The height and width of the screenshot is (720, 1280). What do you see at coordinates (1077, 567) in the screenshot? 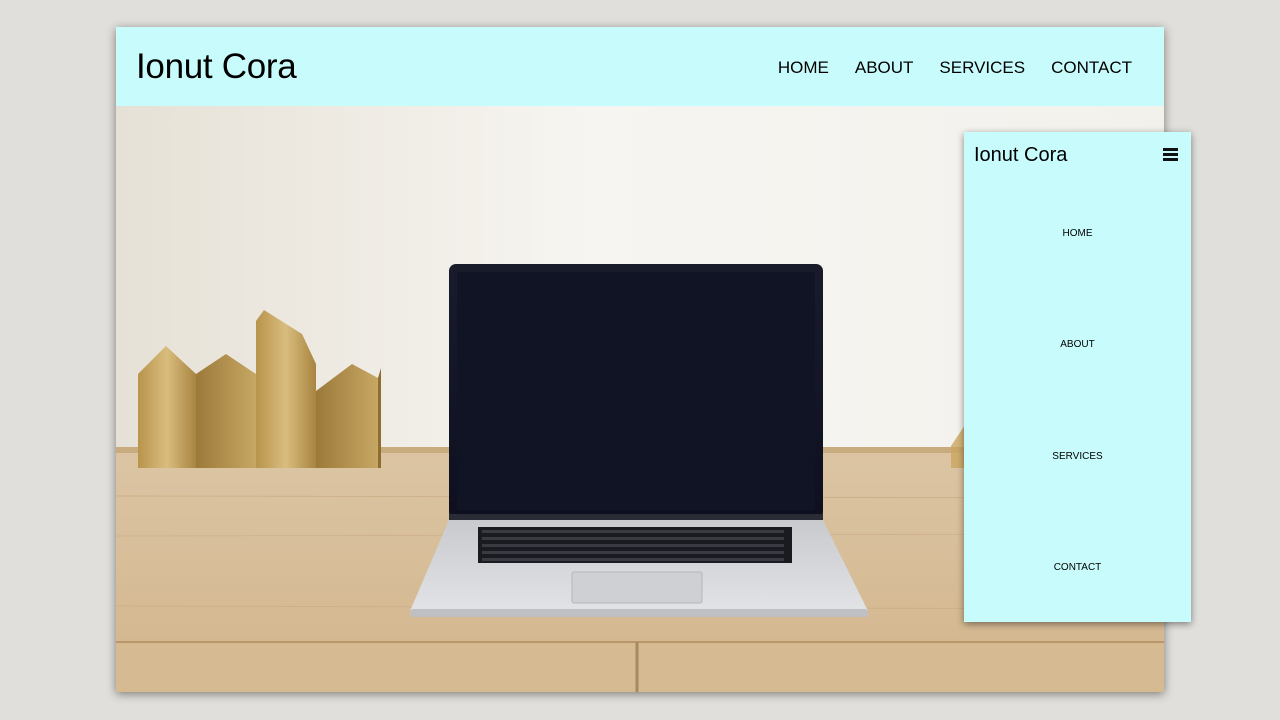
I see `mobile-nav-contact: CONTACT` at bounding box center [1077, 567].